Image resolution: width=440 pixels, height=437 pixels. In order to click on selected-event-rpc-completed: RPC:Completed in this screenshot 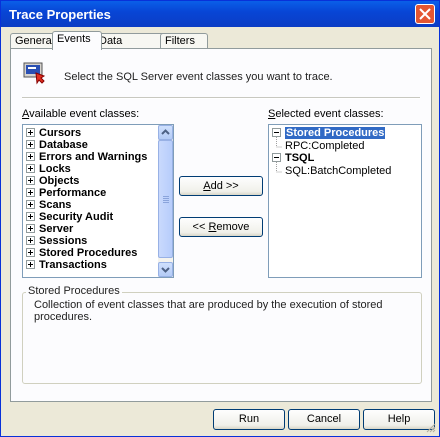, I will do `click(324, 146)`.